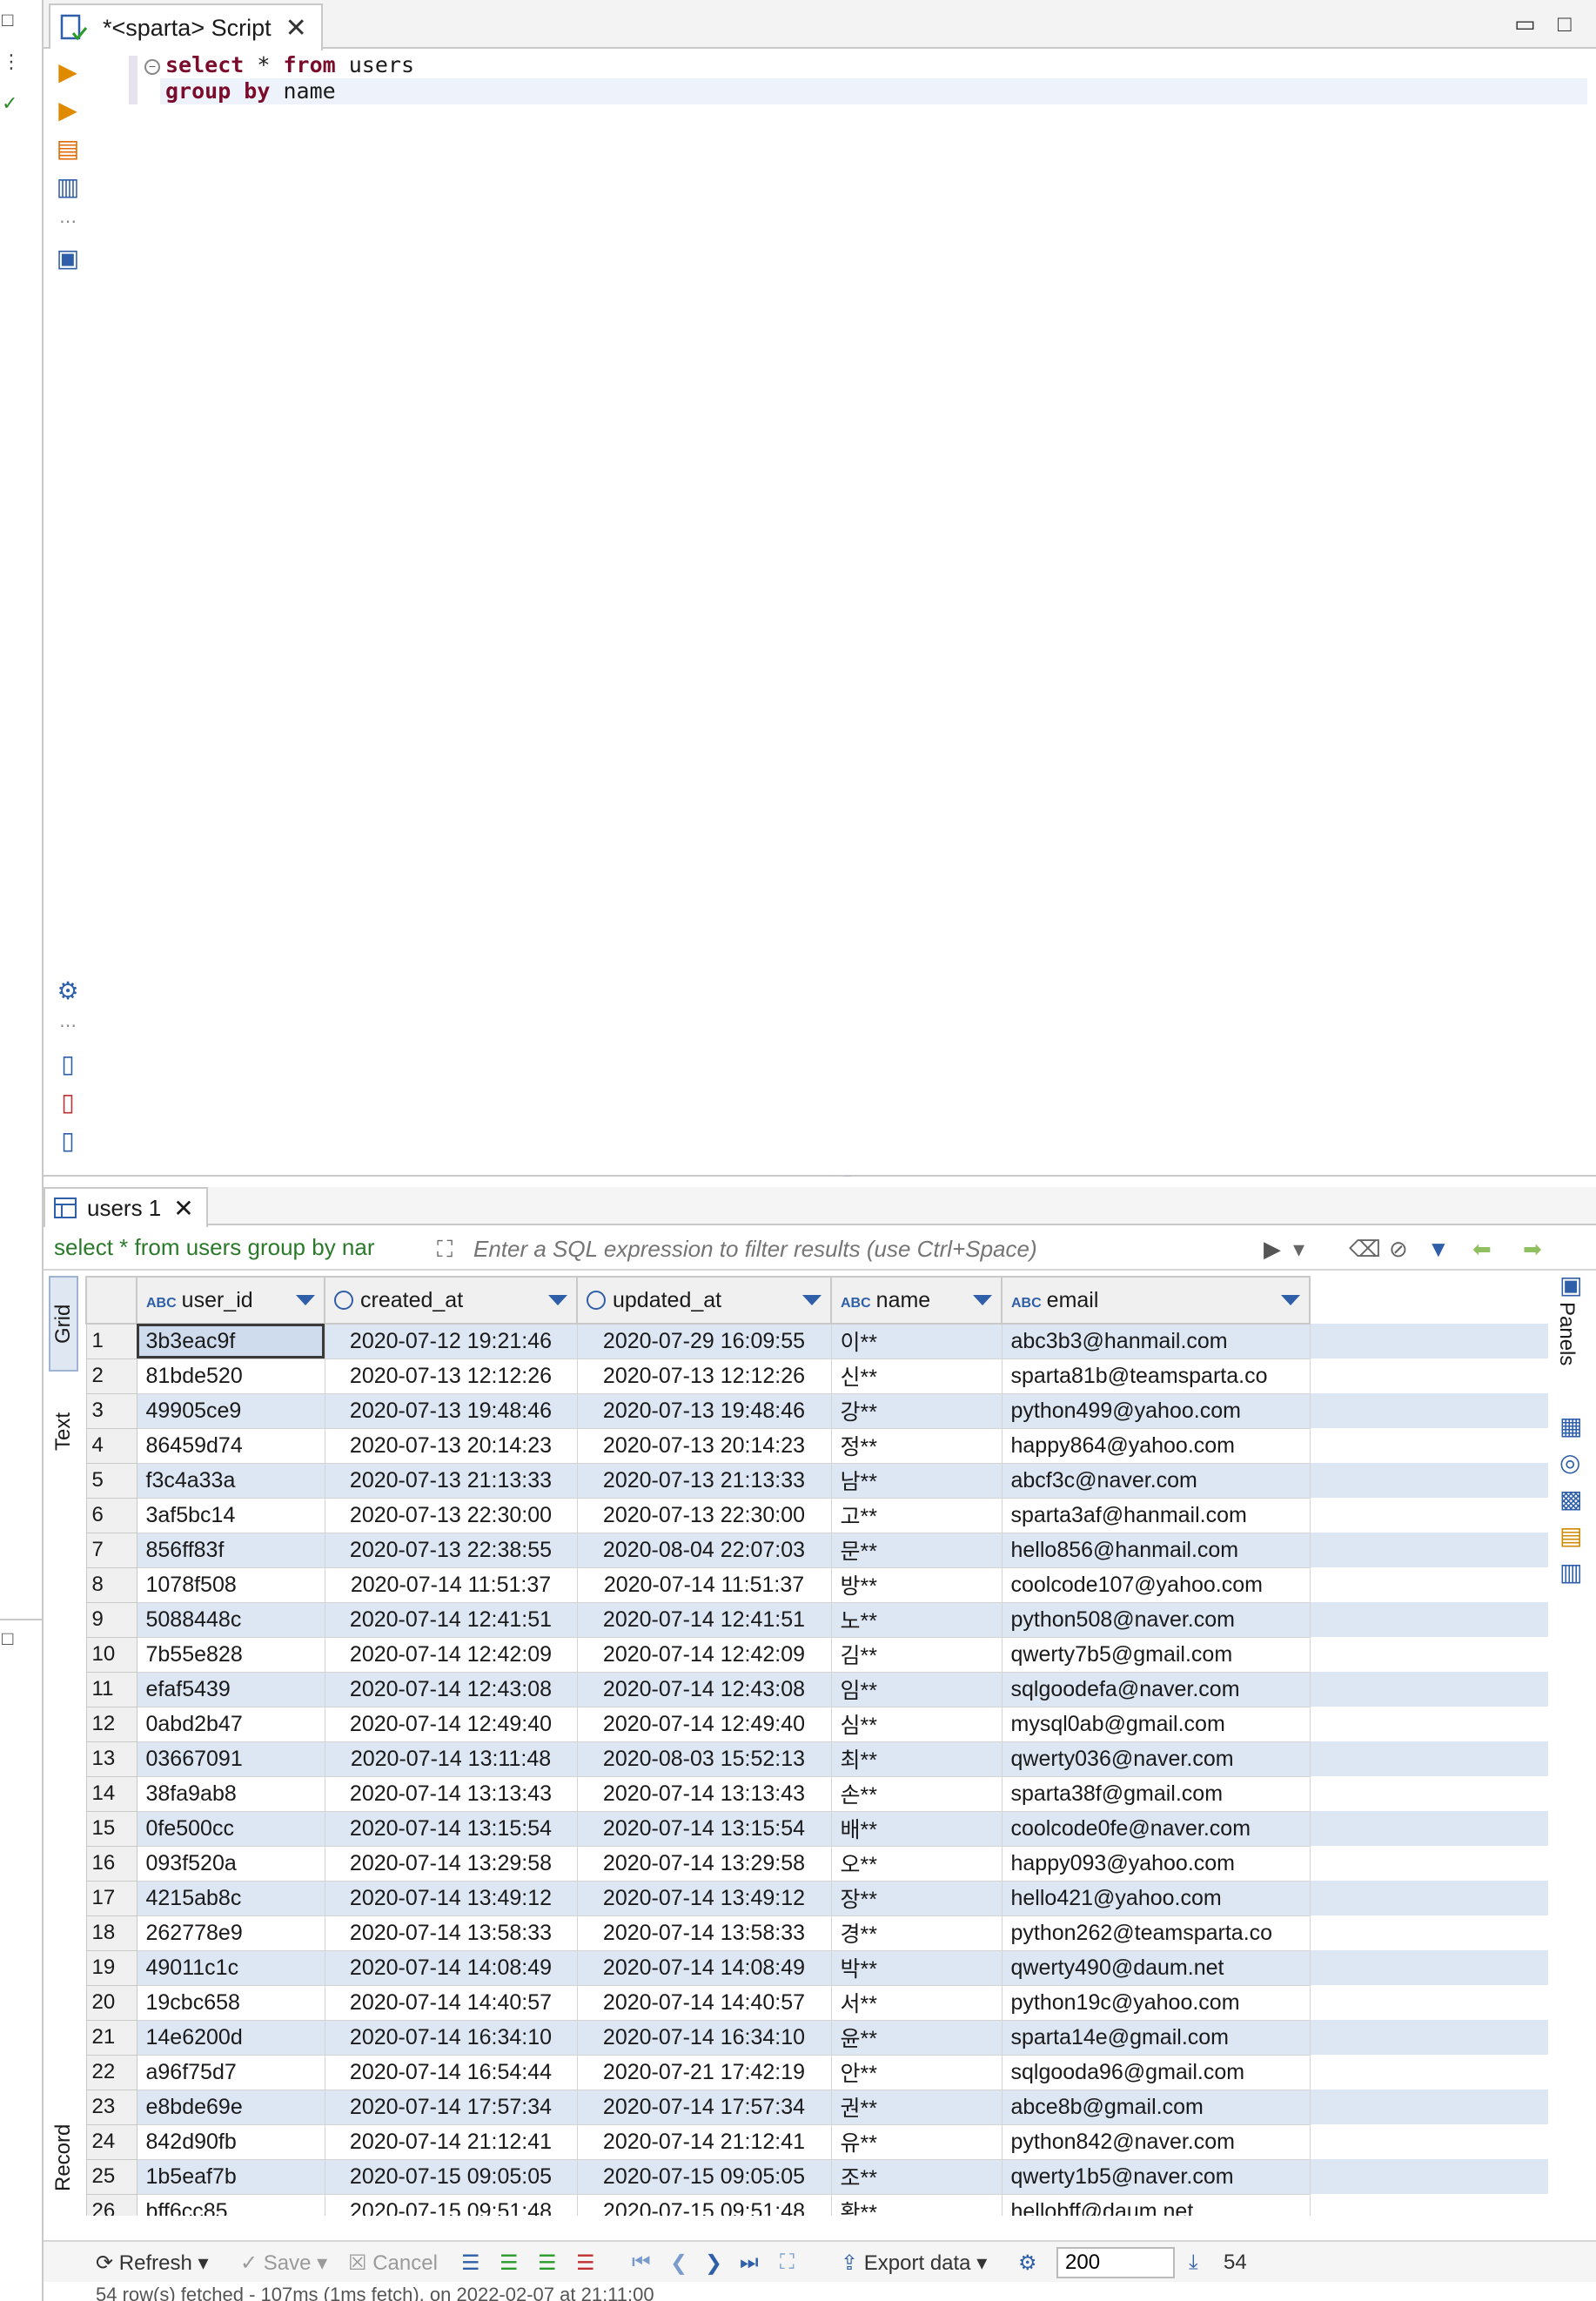 This screenshot has height=2301, width=1596. I want to click on row-number: 12, so click(111, 1724).